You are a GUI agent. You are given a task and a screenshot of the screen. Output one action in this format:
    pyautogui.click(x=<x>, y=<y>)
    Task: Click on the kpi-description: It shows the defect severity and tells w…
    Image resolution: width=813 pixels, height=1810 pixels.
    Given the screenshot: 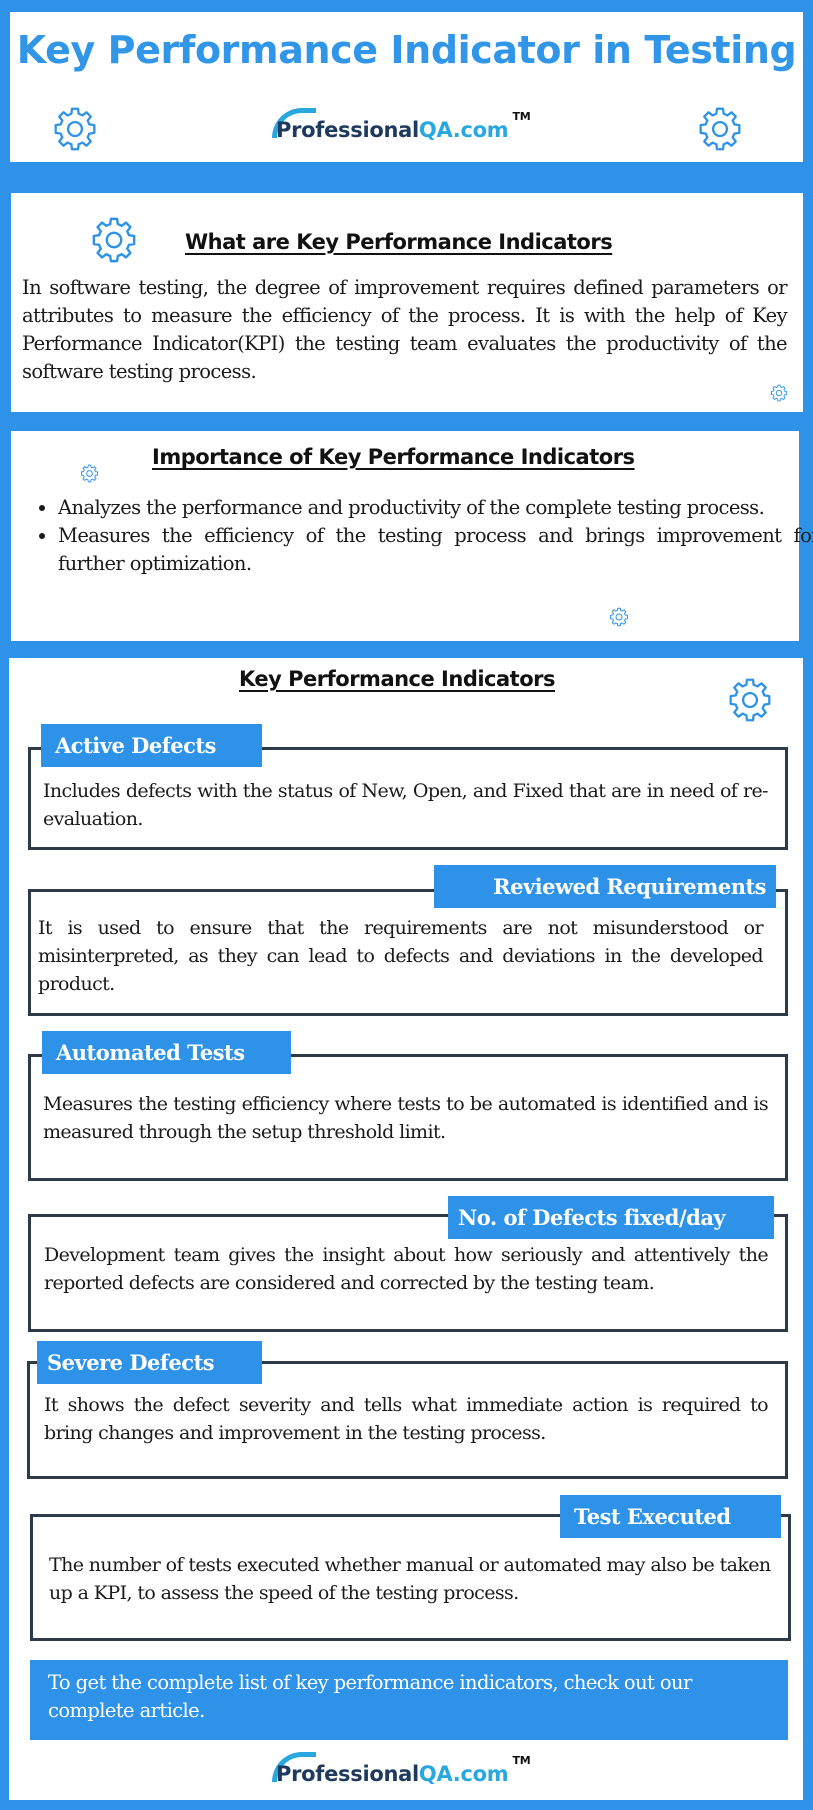 What is the action you would take?
    pyautogui.click(x=406, y=1419)
    